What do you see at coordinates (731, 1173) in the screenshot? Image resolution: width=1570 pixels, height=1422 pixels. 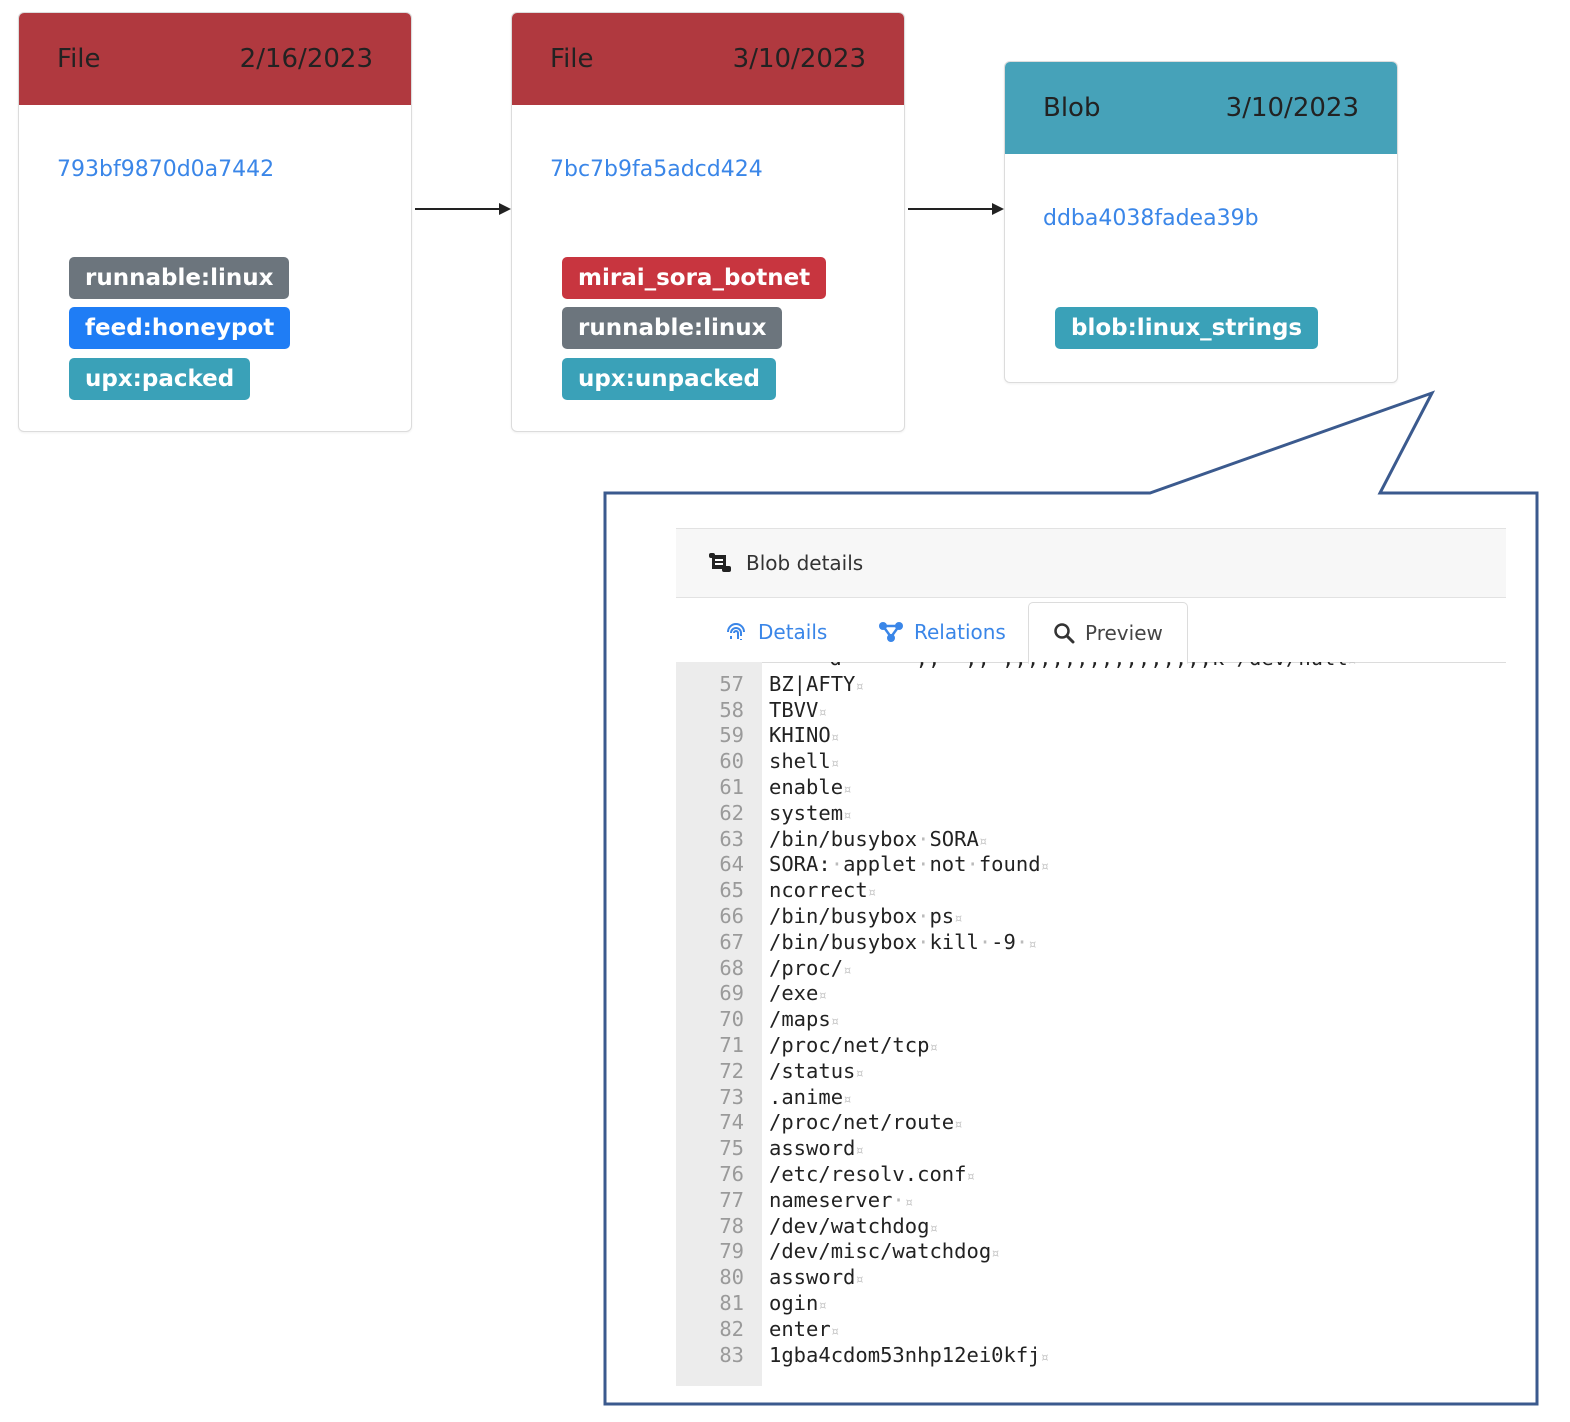 I see `line-number: 76` at bounding box center [731, 1173].